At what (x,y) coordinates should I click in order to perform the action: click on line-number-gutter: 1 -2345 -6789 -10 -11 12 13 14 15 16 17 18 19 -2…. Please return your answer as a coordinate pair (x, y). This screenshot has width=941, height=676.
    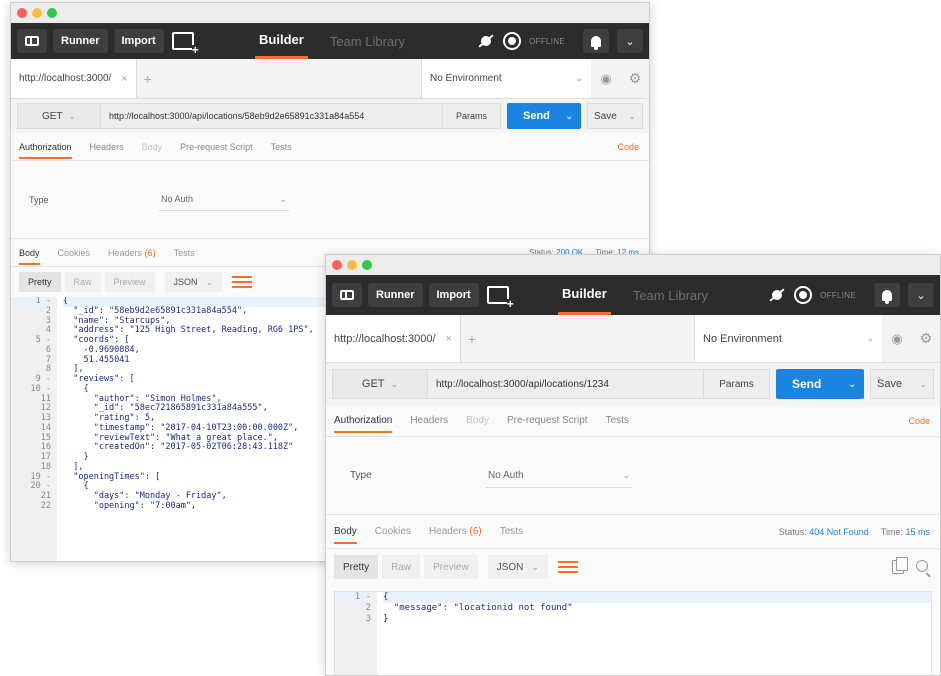
    Looking at the image, I should click on (34, 428).